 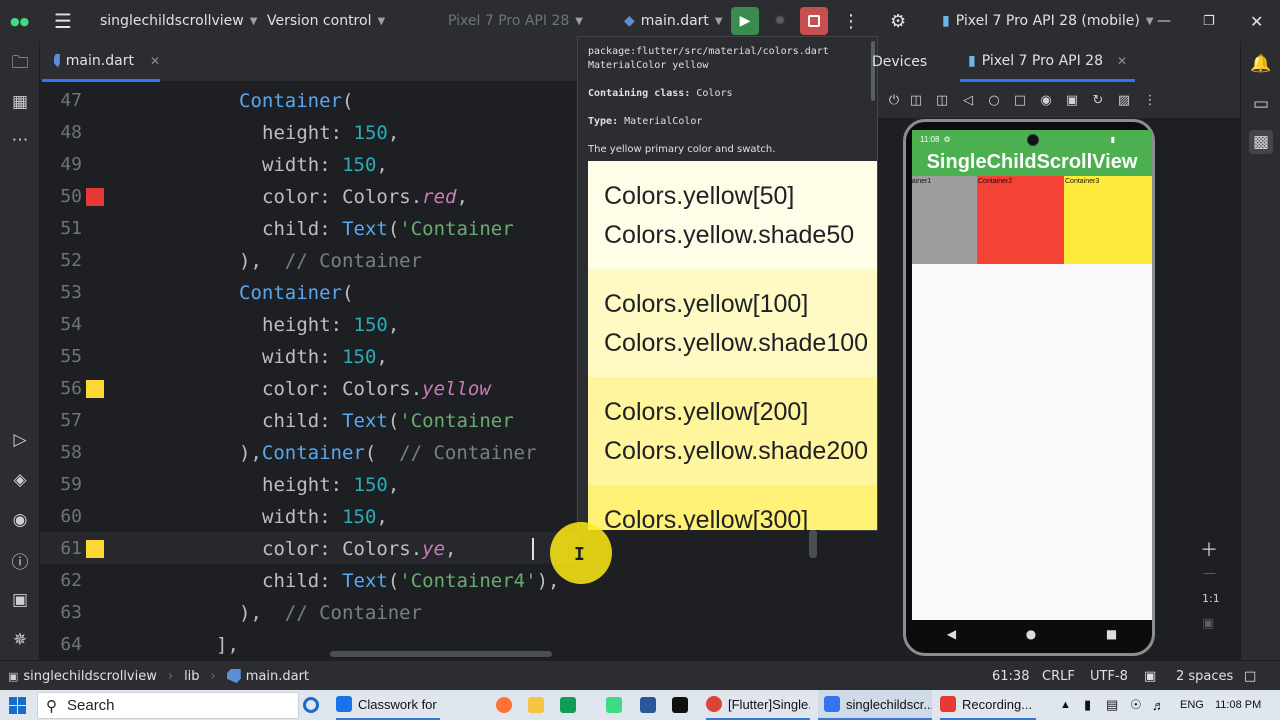 What do you see at coordinates (1072, 100) in the screenshot?
I see `record-icon: ▣` at bounding box center [1072, 100].